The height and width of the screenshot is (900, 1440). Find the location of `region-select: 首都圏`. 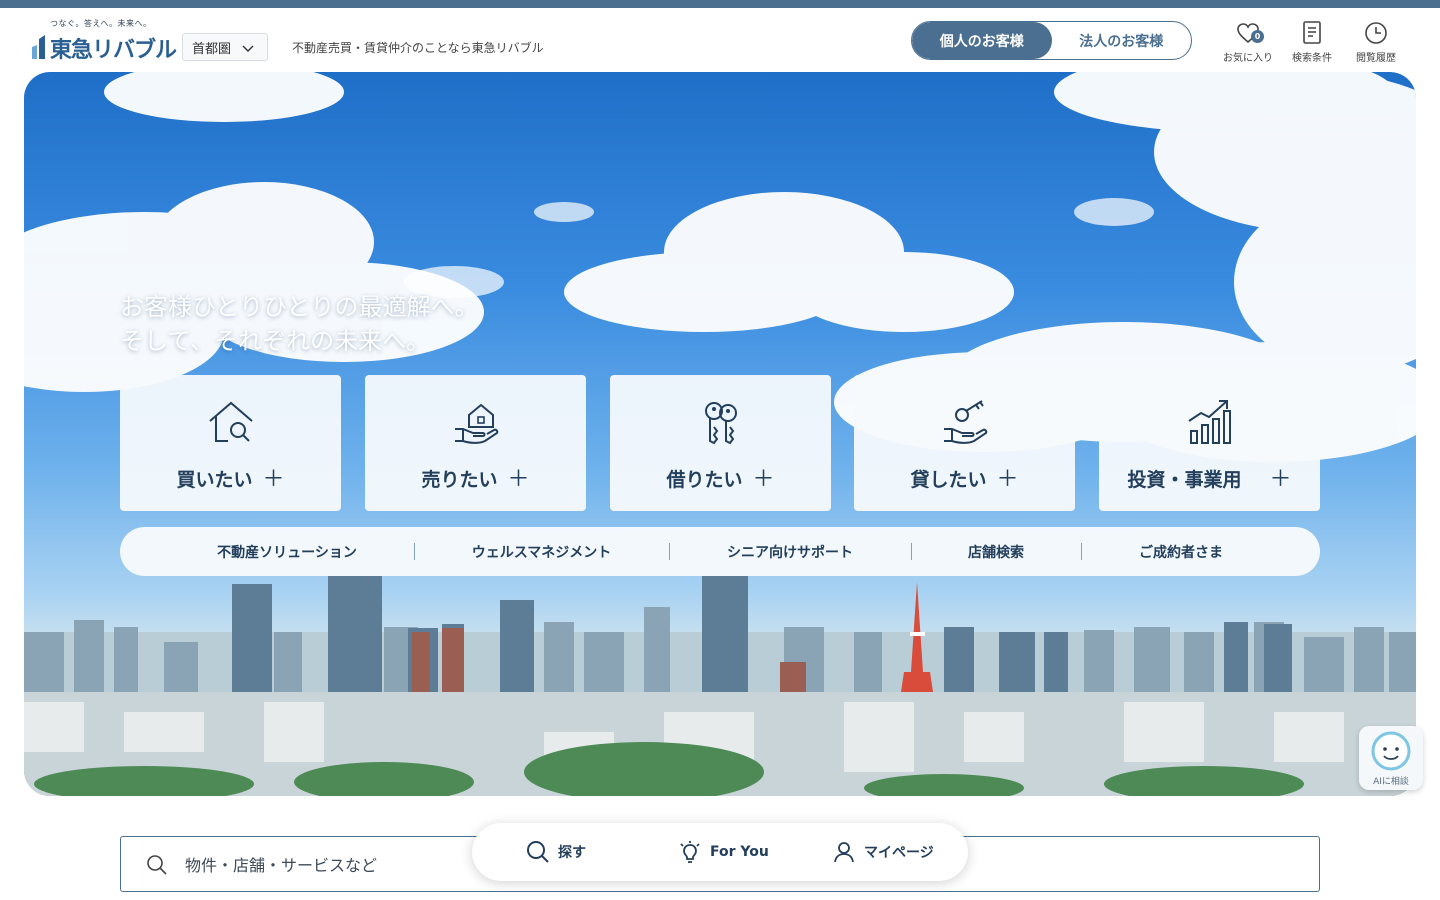

region-select: 首都圏 is located at coordinates (225, 47).